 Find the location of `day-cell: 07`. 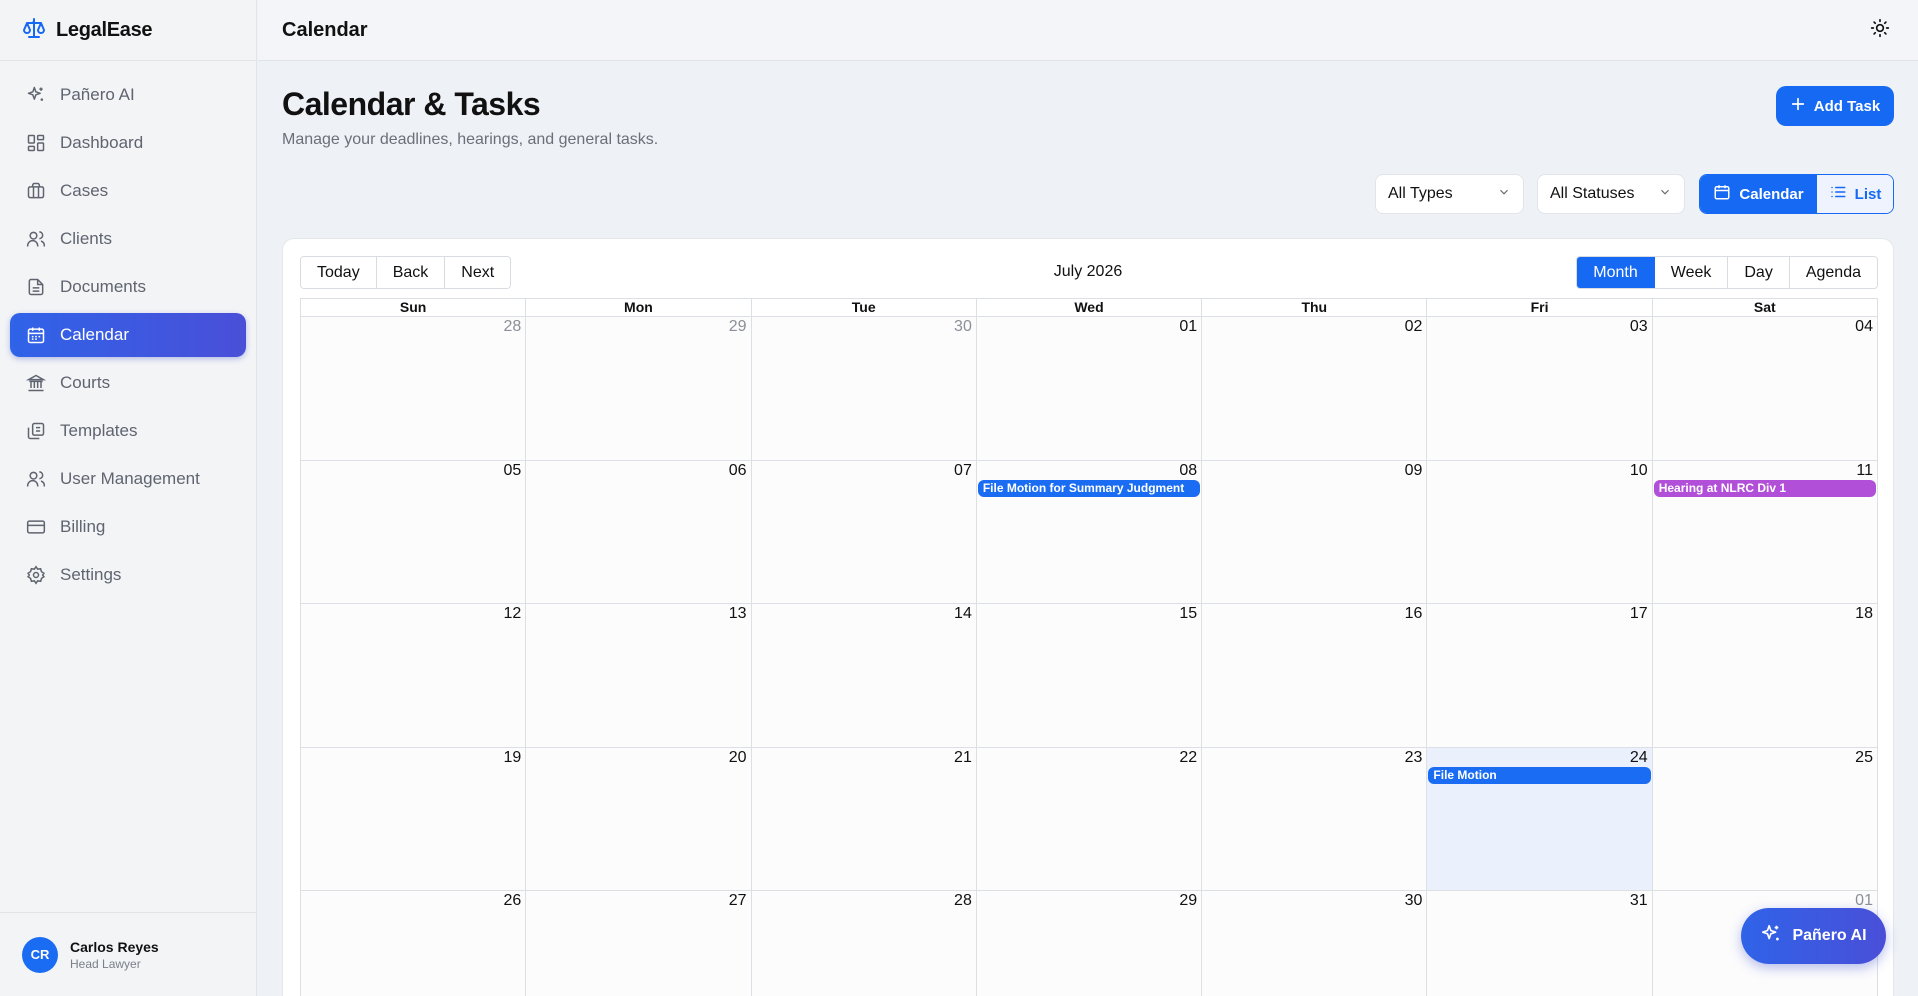

day-cell: 07 is located at coordinates (864, 531).